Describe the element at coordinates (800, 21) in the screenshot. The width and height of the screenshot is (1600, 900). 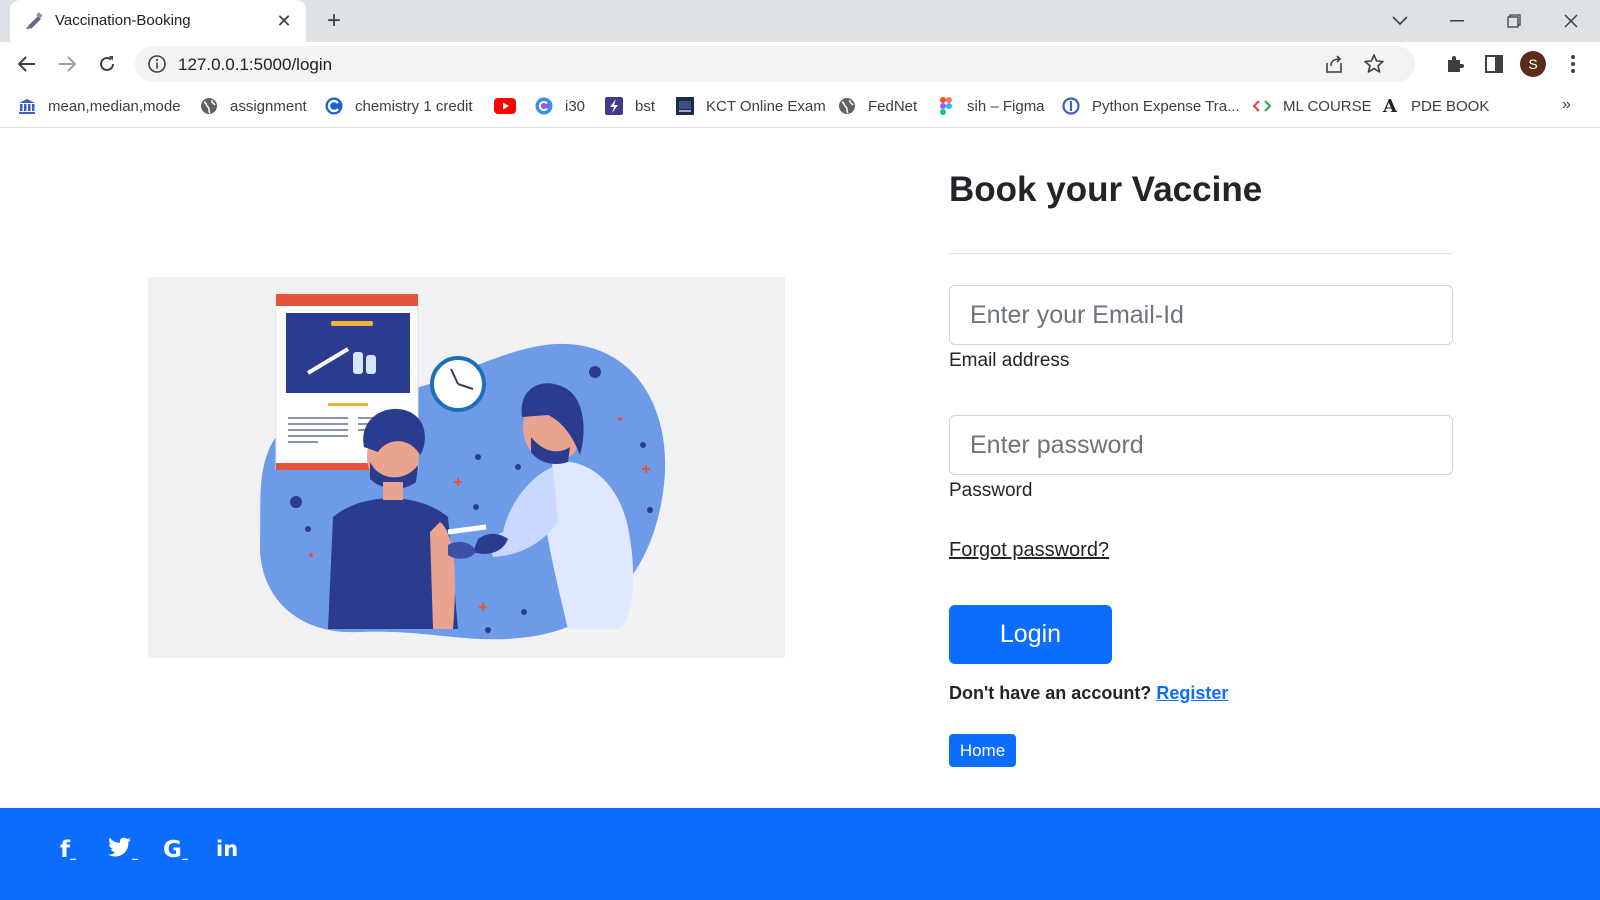
I see `tab-strip: Vaccination-Booking ✕ +` at that location.